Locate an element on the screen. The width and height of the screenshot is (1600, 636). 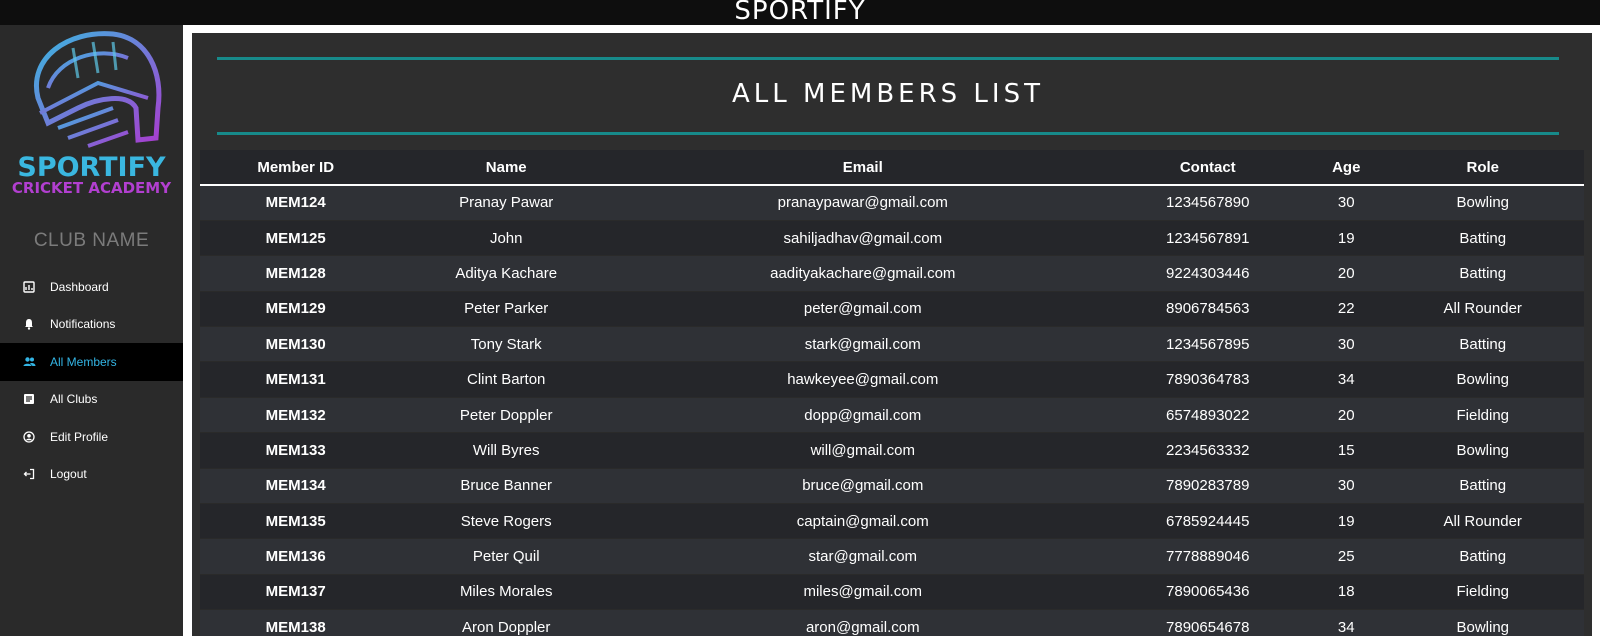
member-id-cell: MEM124 is located at coordinates (295, 203).